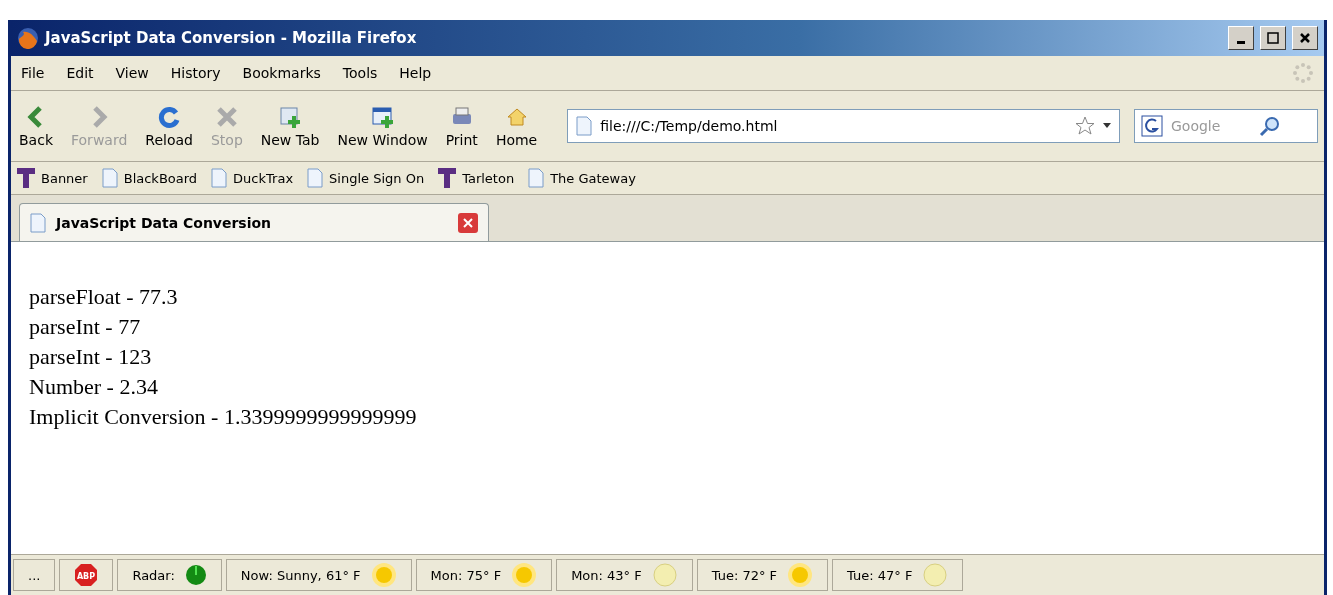 Image resolution: width=1333 pixels, height=595 pixels. I want to click on output-line: parseInt - 77, so click(85, 327).